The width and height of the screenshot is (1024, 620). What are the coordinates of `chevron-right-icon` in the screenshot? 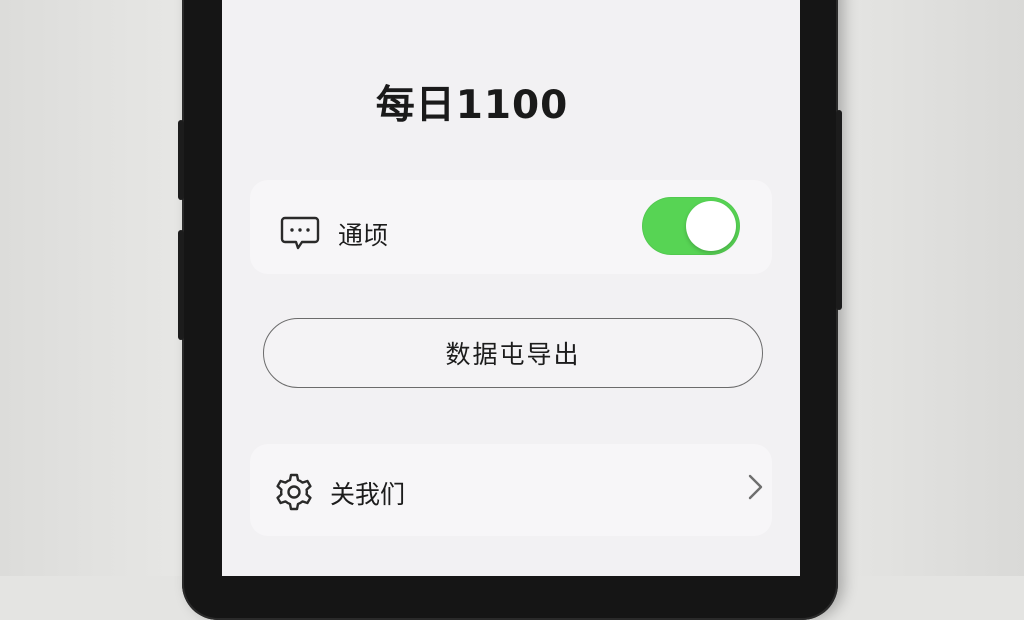 It's located at (755, 487).